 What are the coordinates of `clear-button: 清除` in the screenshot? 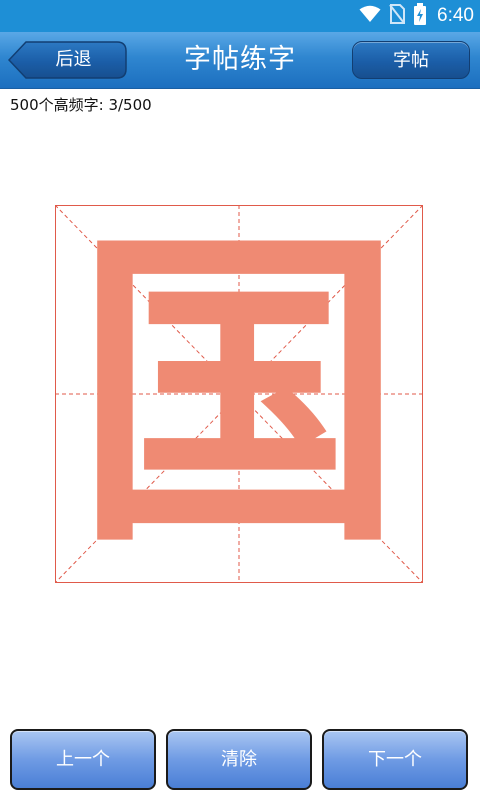 It's located at (239, 759).